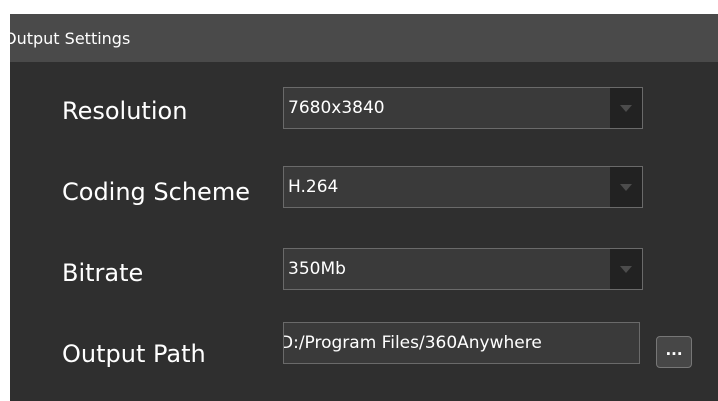 This screenshot has height=401, width=718. I want to click on output-path-field: D:/Program Files/360Anywhere, so click(461, 343).